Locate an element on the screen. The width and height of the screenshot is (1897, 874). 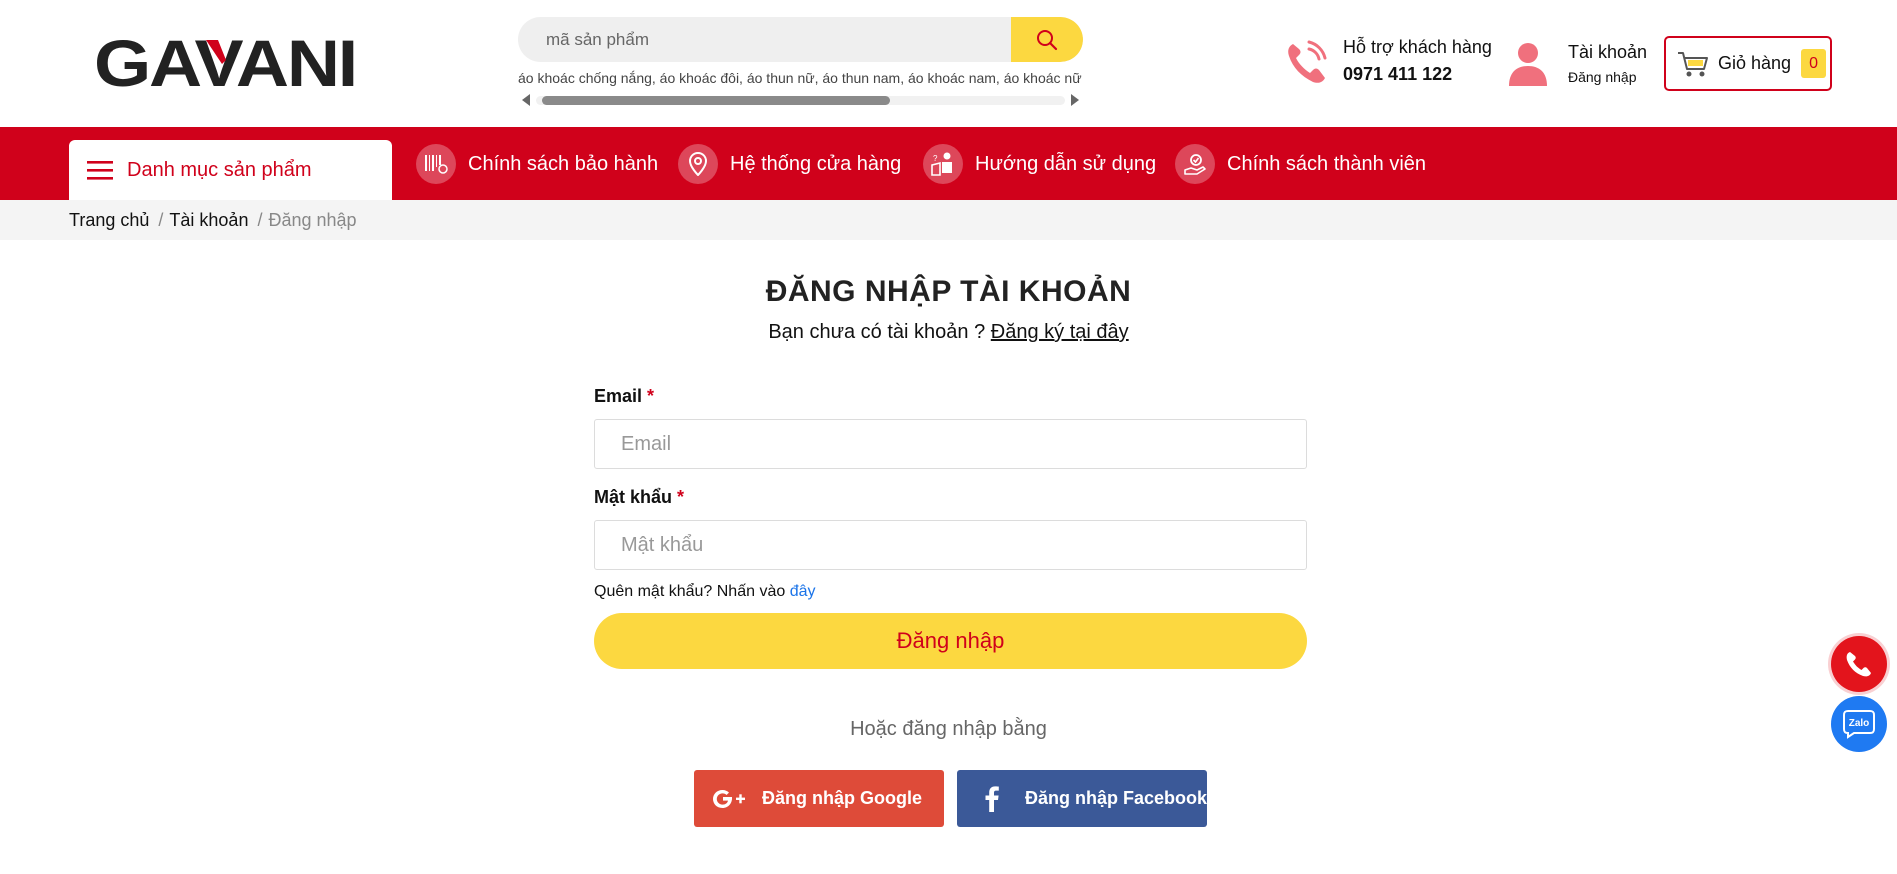
google-login-button: Đăng nhập Google is located at coordinates (819, 798).